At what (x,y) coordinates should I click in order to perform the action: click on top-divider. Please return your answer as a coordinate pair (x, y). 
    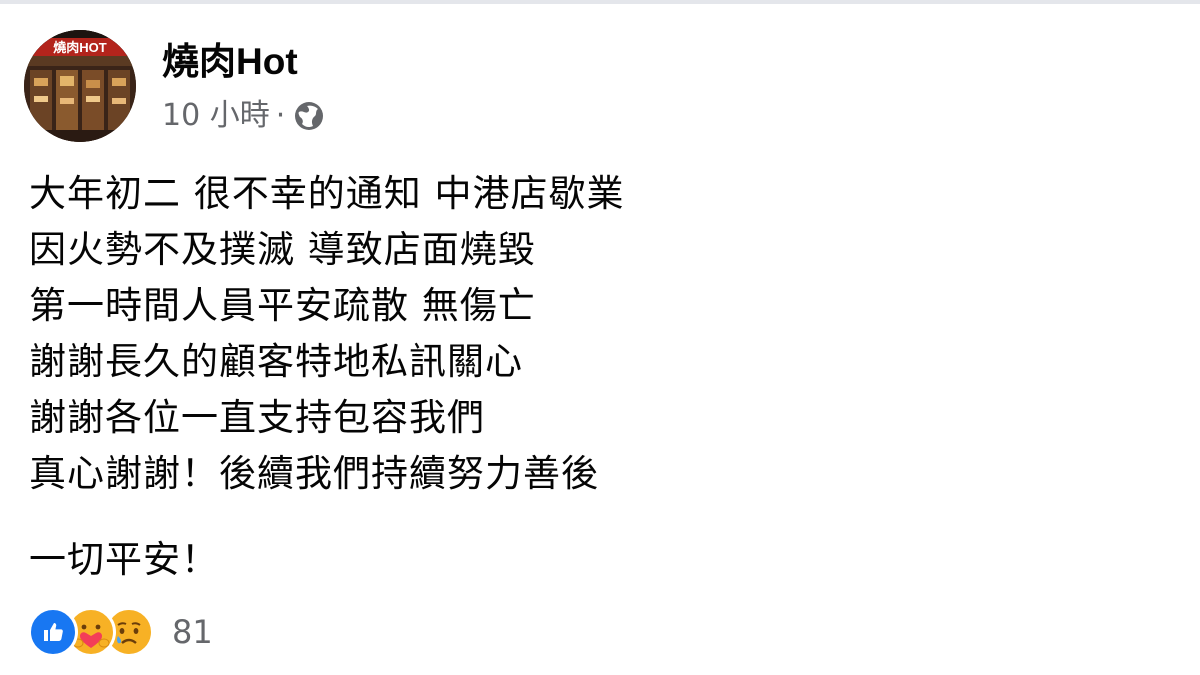
    Looking at the image, I should click on (600, 2).